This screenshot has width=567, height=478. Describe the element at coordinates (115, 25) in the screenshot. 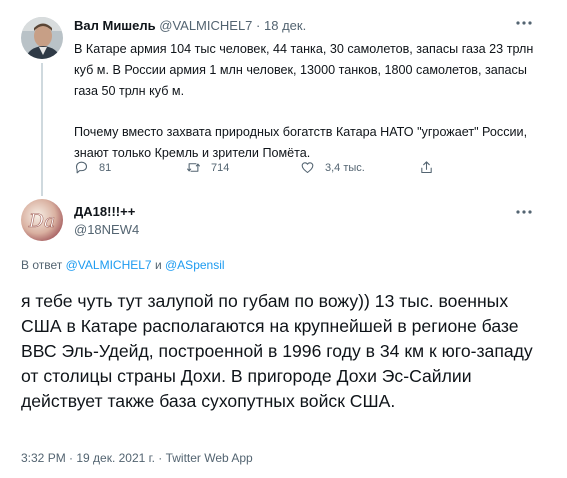

I see `display-name: Вал Мишель` at that location.